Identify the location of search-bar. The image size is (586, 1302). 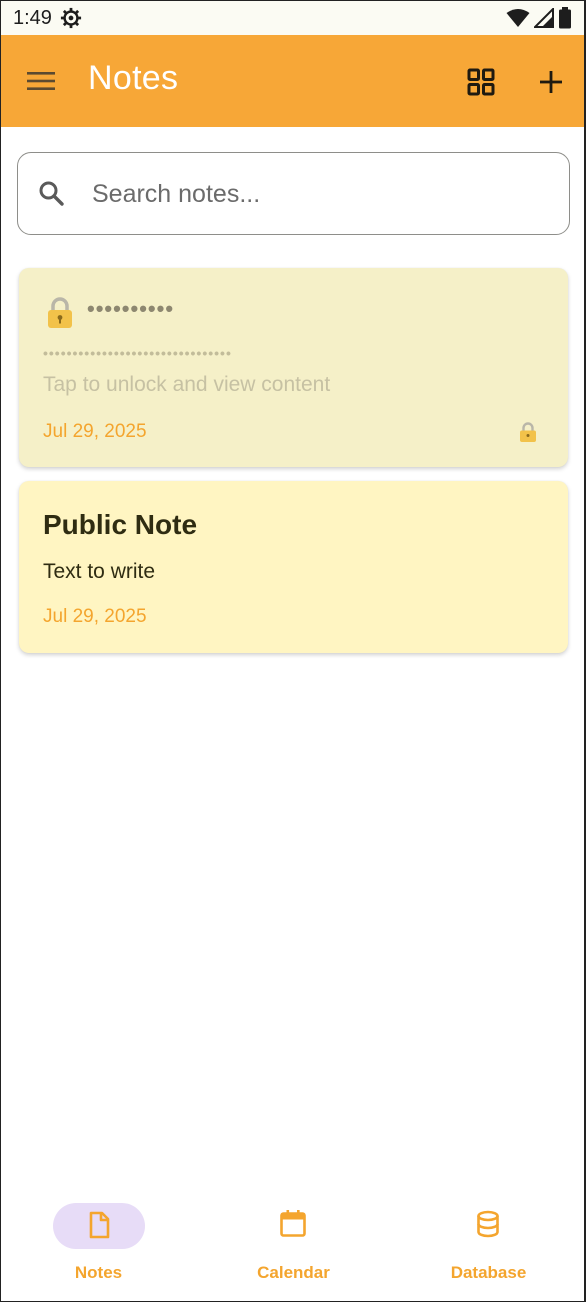
(293, 193).